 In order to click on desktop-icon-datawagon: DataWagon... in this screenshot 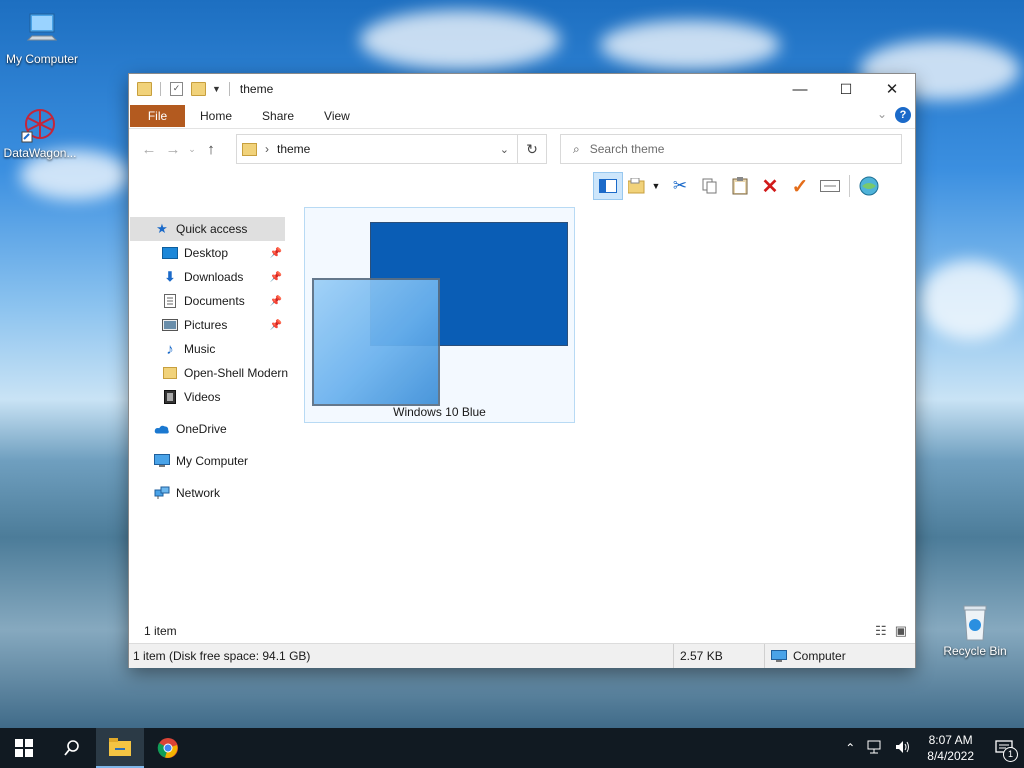, I will do `click(41, 132)`.